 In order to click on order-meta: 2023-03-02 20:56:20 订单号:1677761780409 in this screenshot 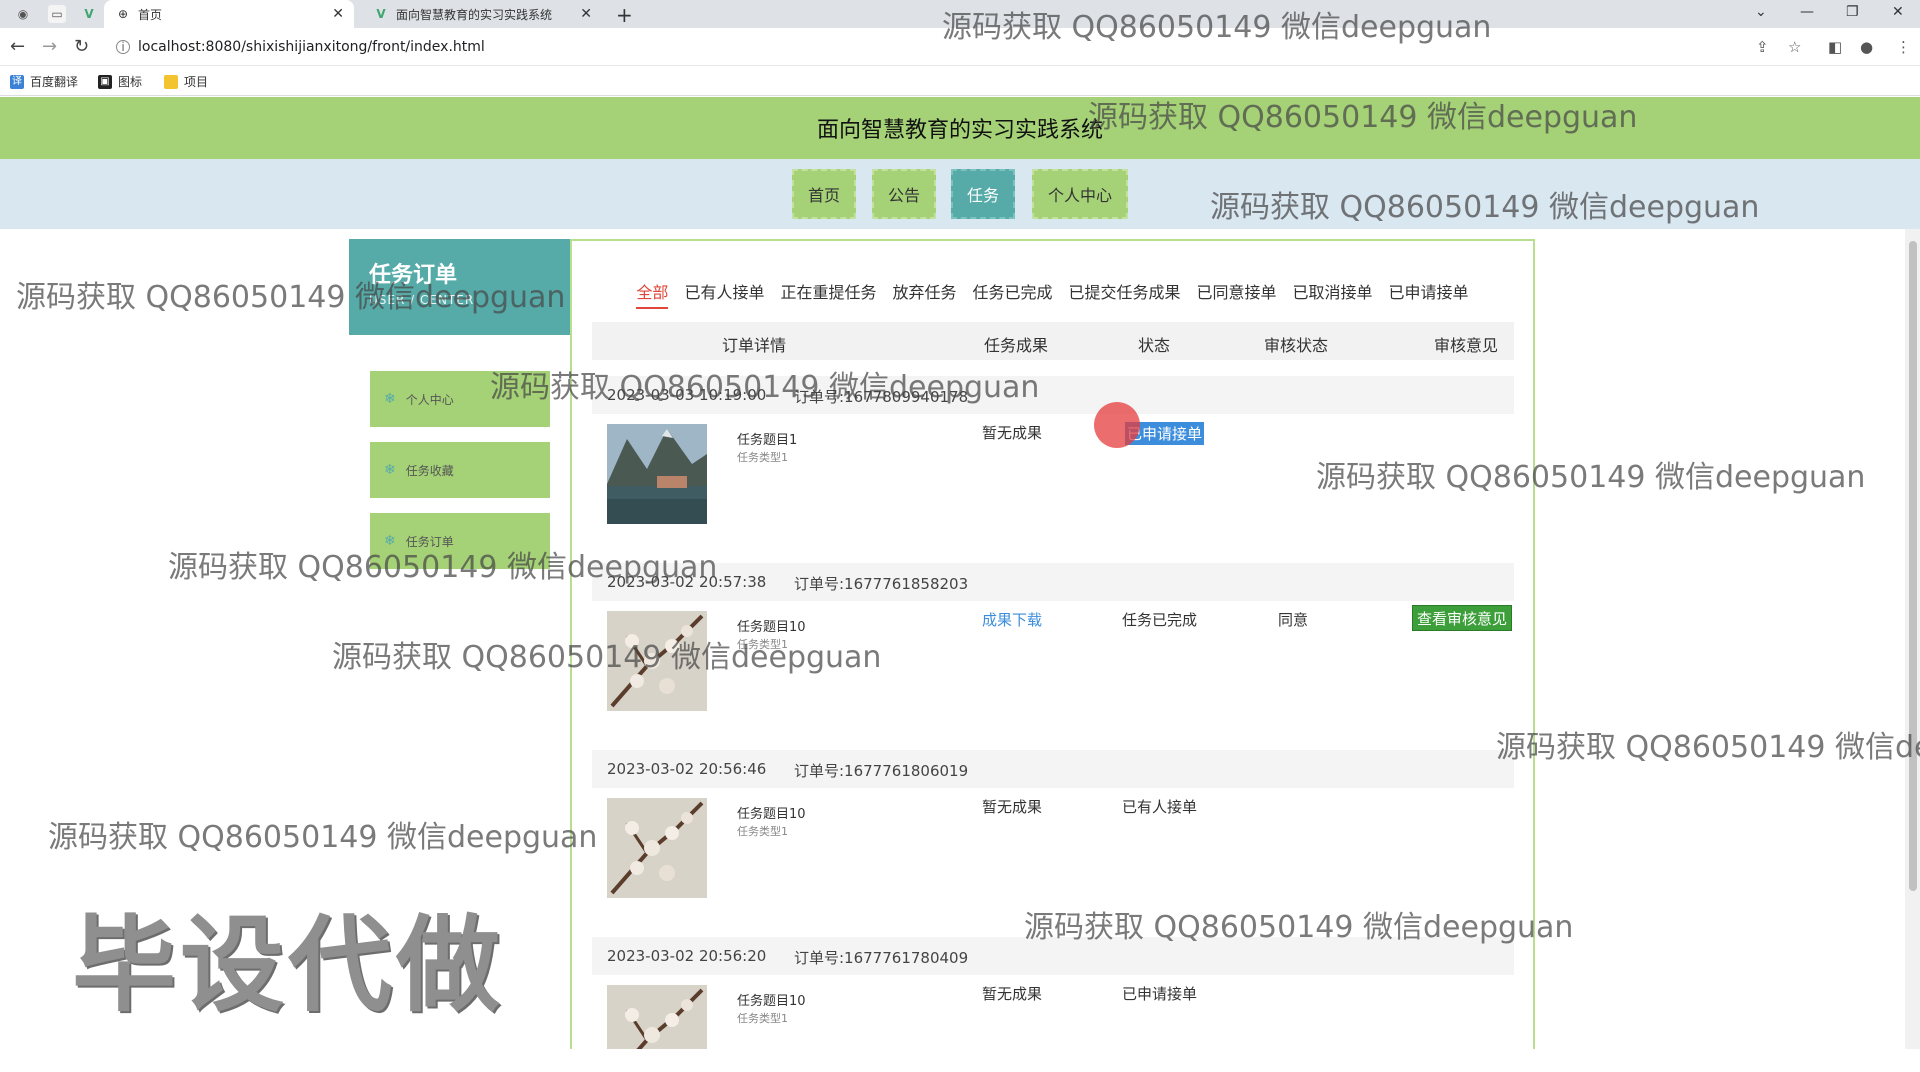, I will do `click(1053, 956)`.